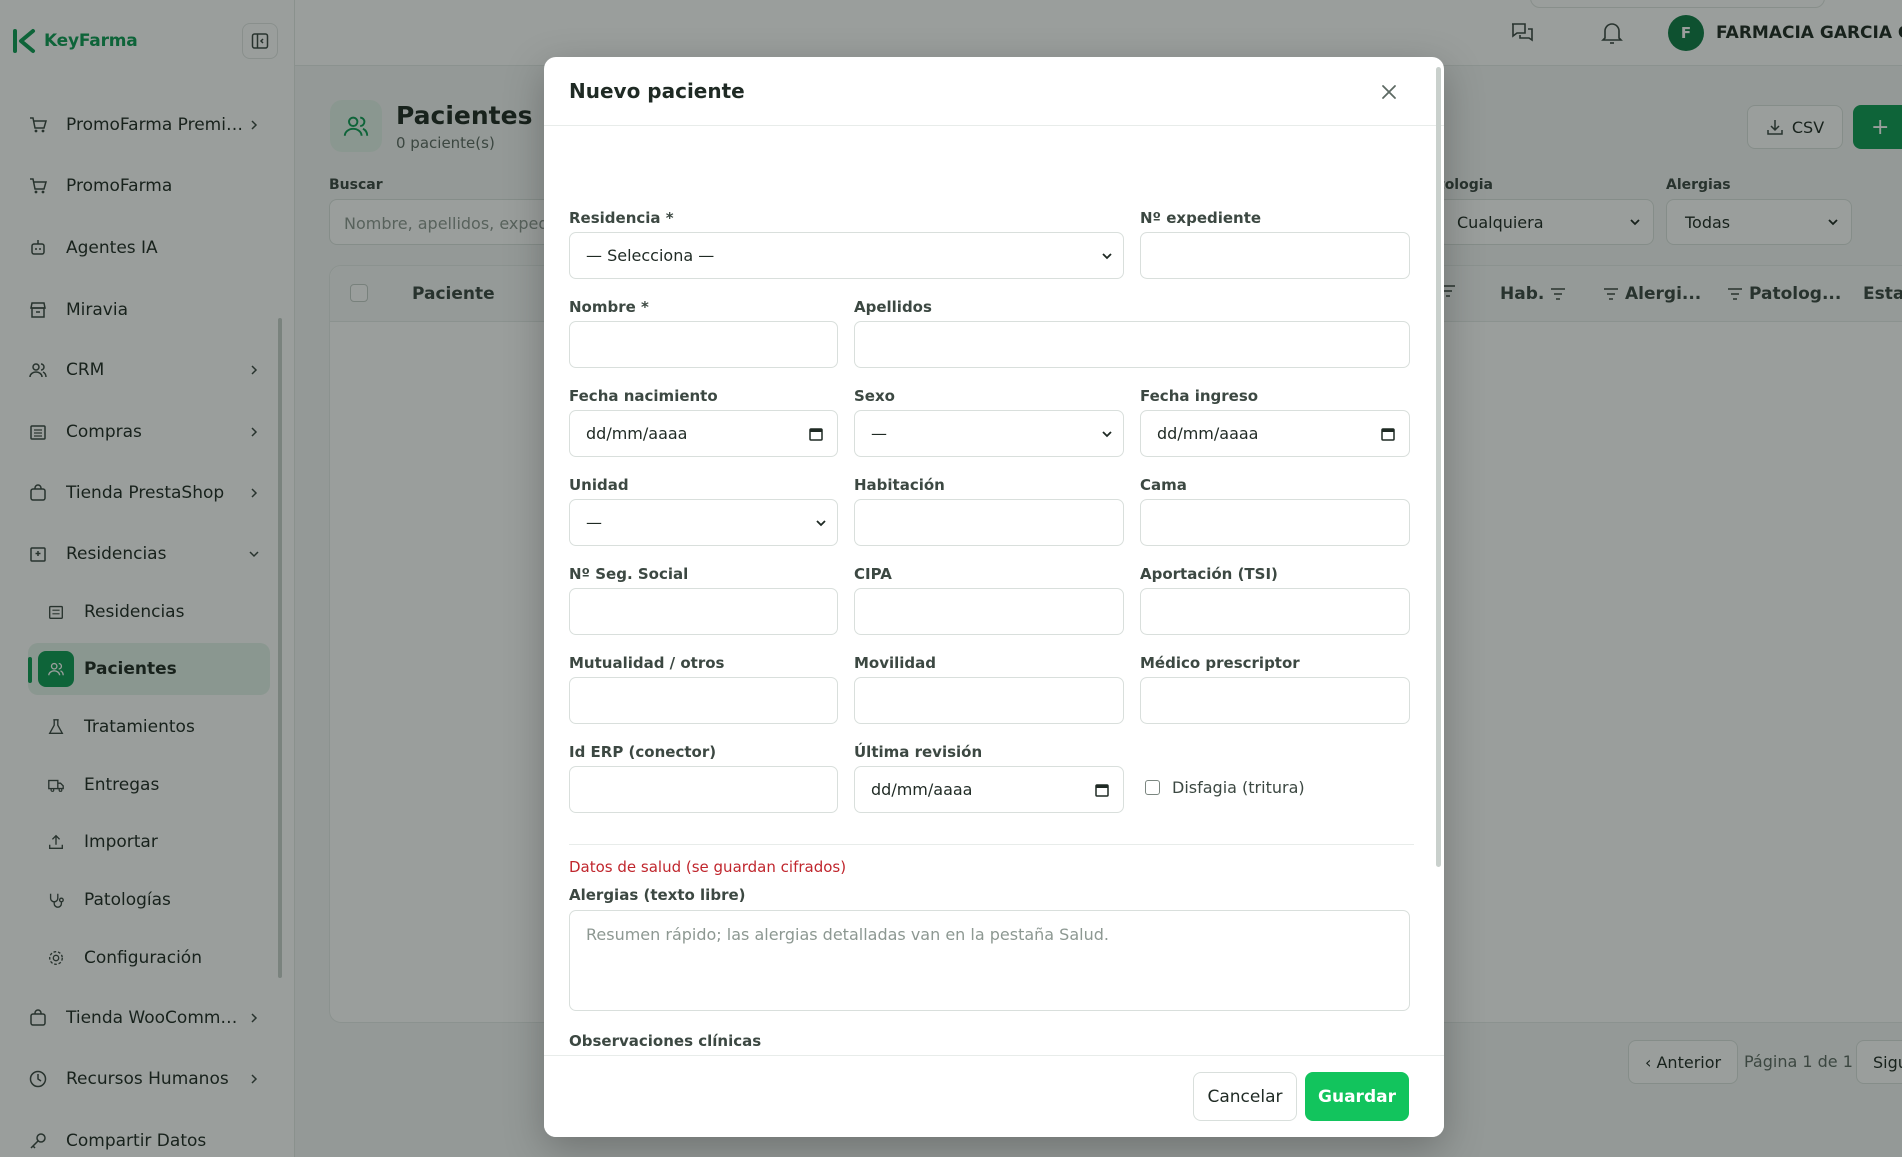 The height and width of the screenshot is (1157, 1902). What do you see at coordinates (621, 218) in the screenshot?
I see `residencia-label: Residencia *` at bounding box center [621, 218].